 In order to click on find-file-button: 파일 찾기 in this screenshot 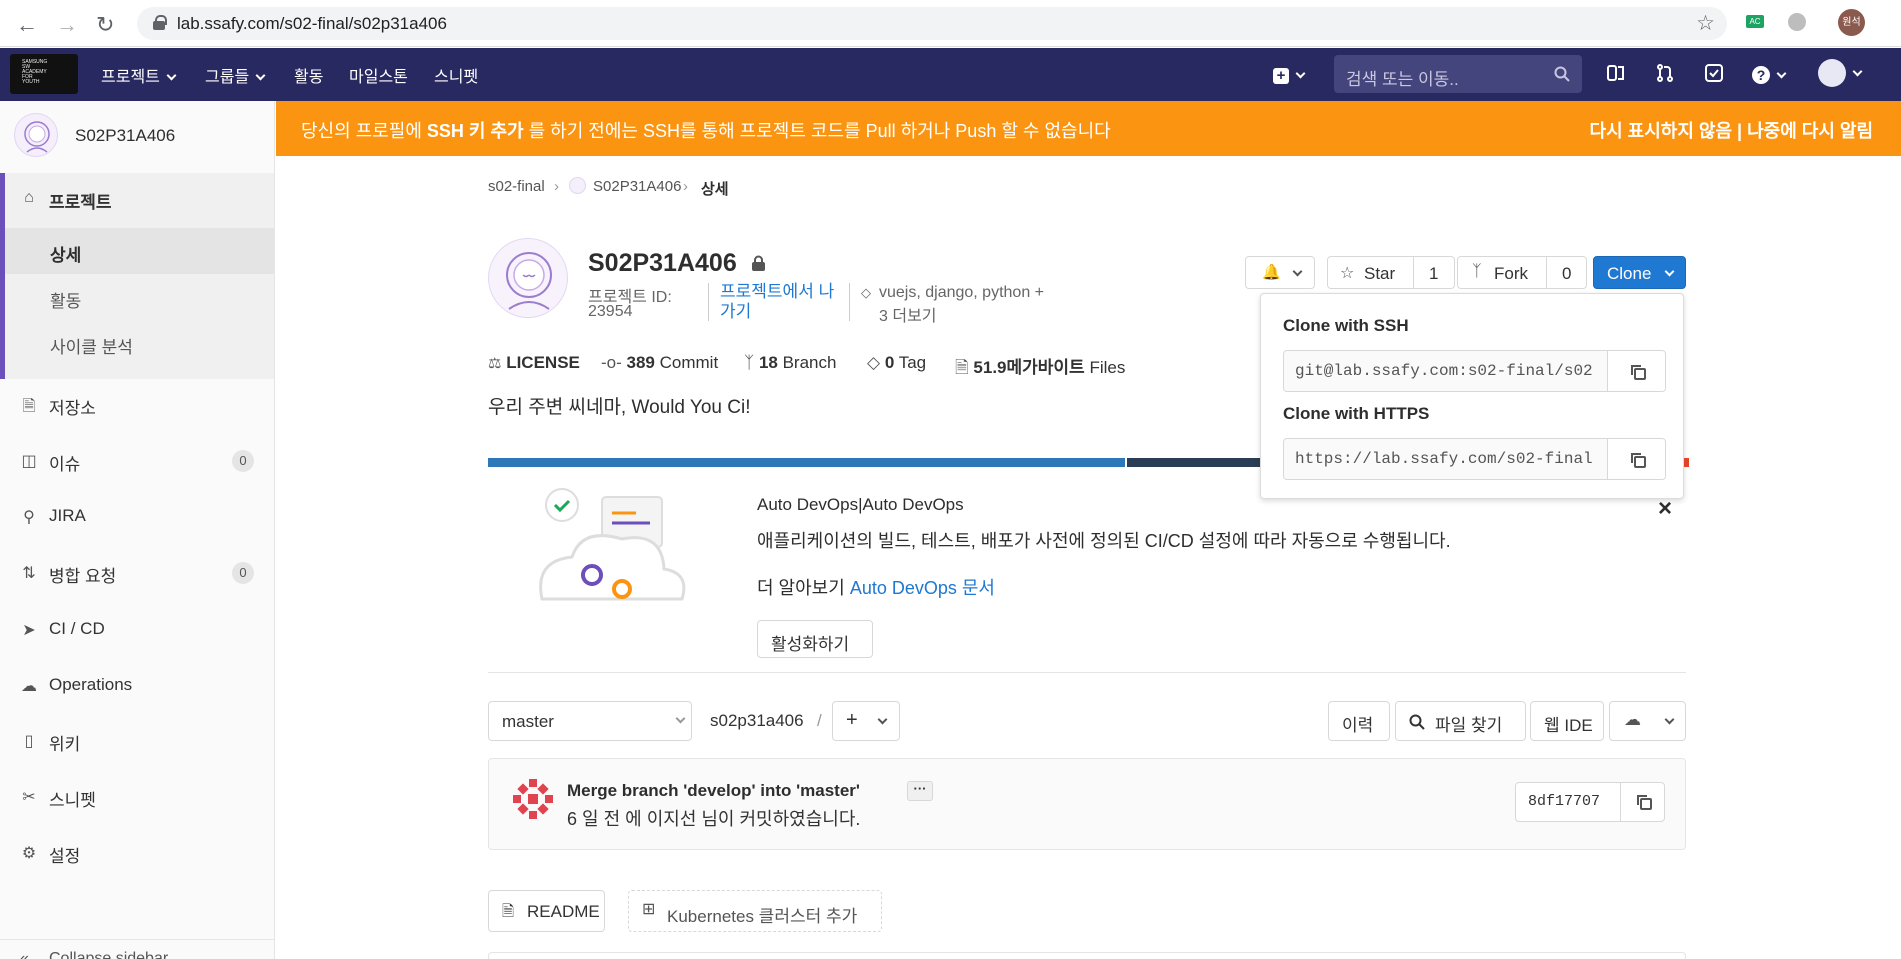, I will do `click(1460, 721)`.